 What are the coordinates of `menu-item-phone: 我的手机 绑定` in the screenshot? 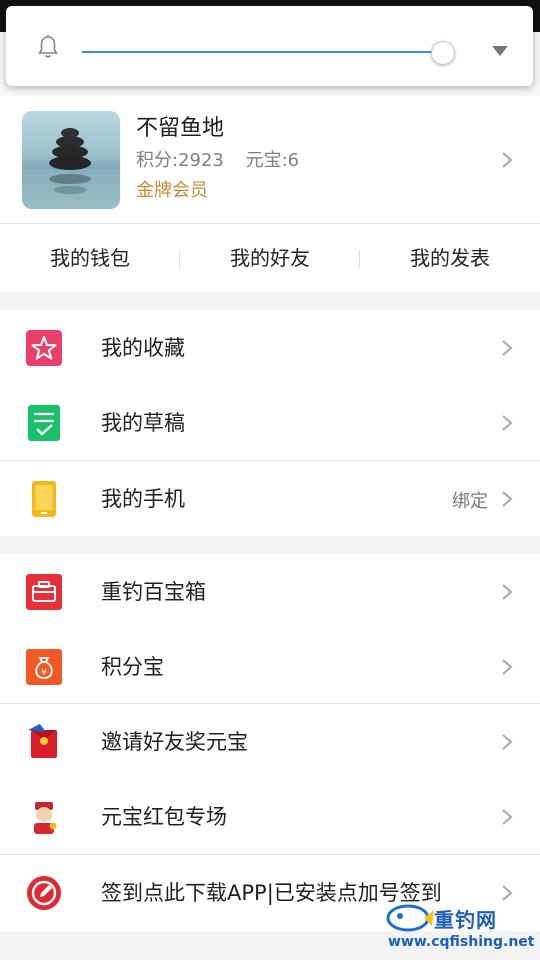 It's located at (270, 498).